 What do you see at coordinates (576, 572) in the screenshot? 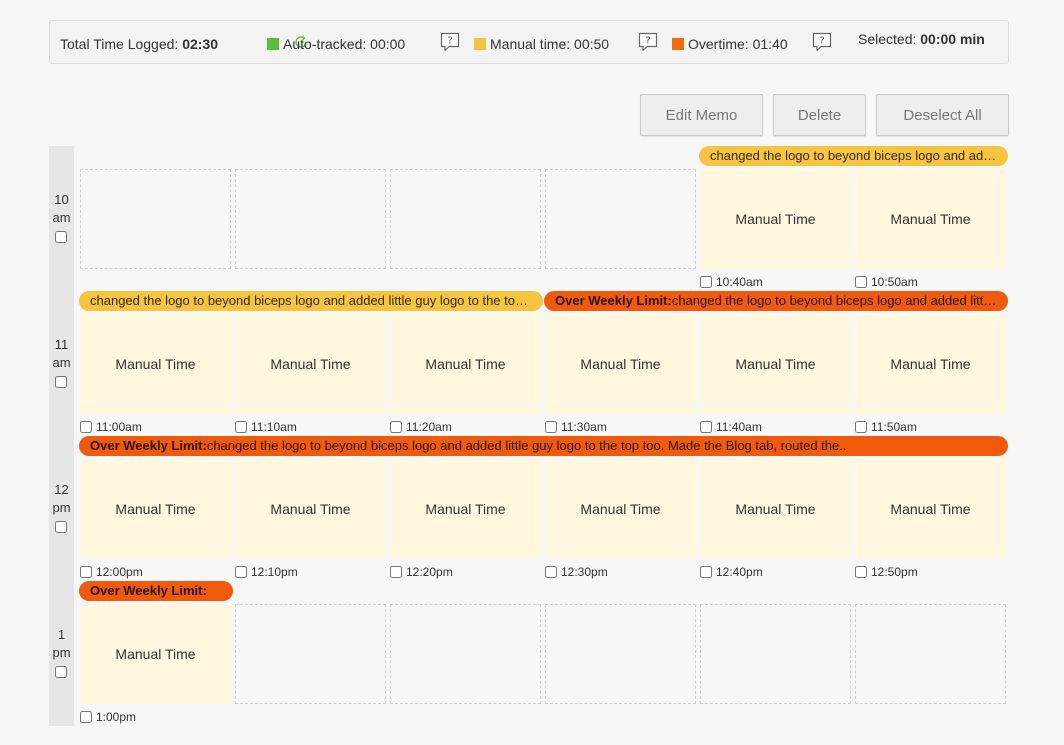
I see `time-slot-label: 12:30pm` at bounding box center [576, 572].